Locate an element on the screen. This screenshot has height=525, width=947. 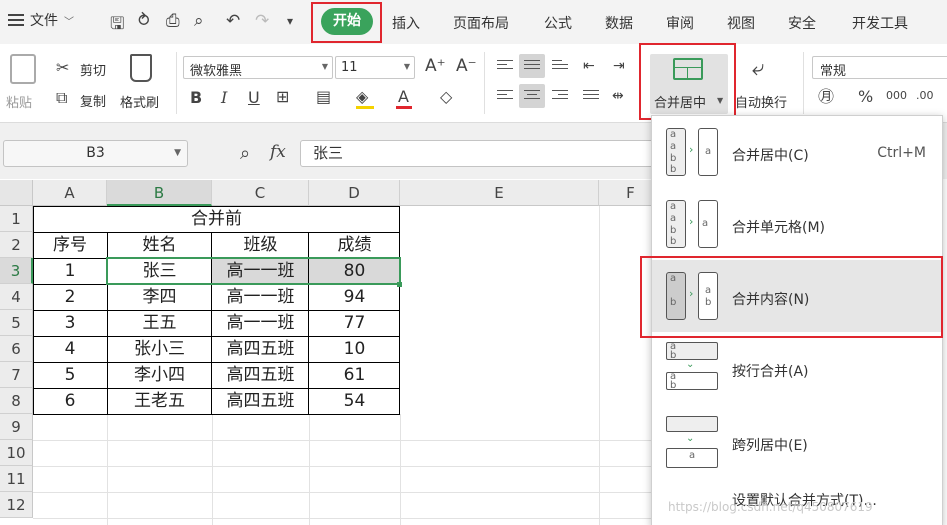
undo-icon: ↶ is located at coordinates (233, 21).